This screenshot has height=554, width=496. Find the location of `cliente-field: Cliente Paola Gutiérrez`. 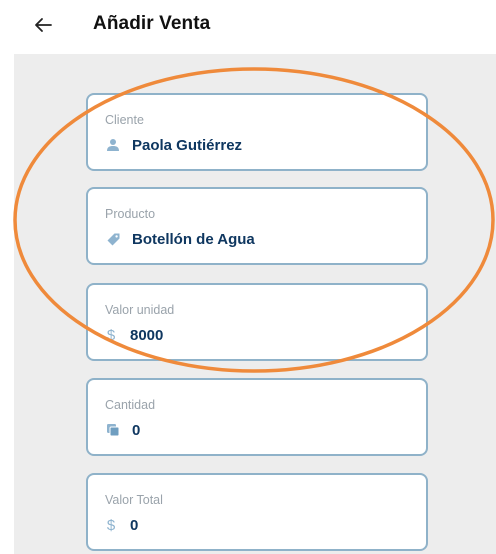

cliente-field: Cliente Paola Gutiérrez is located at coordinates (257, 132).